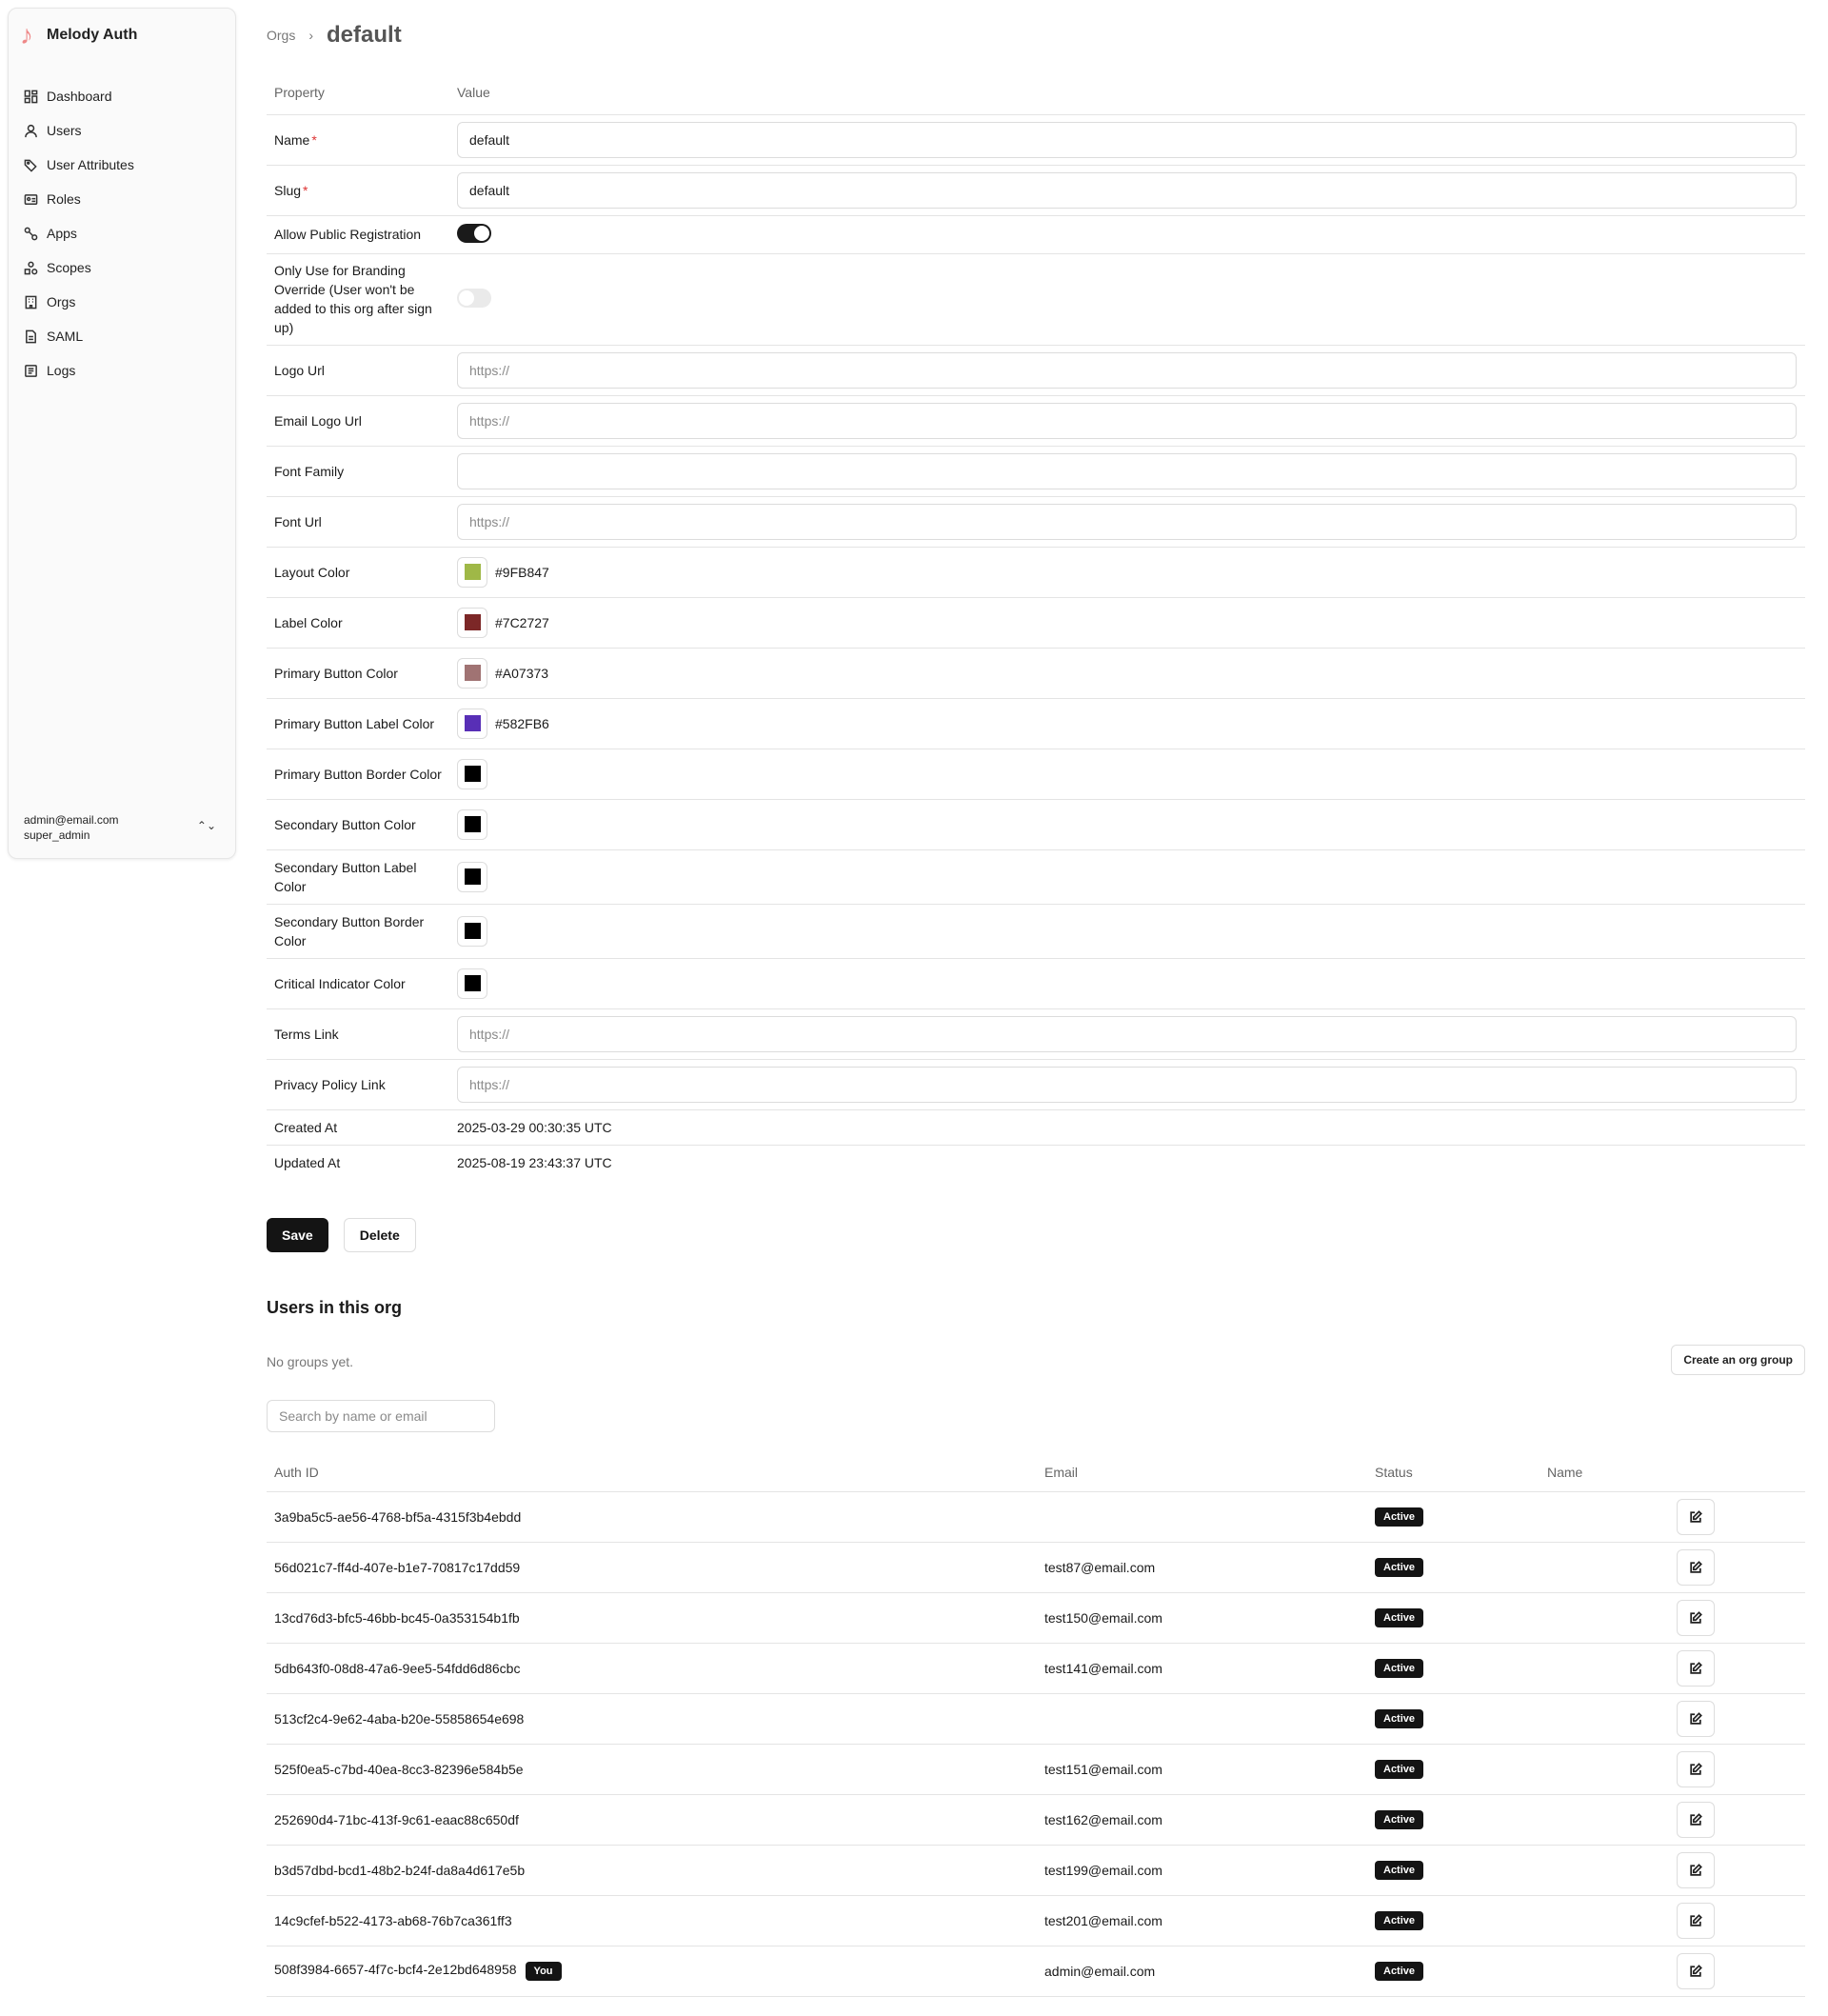  Describe the element at coordinates (1127, 370) in the screenshot. I see `logo-url-input: https://` at that location.